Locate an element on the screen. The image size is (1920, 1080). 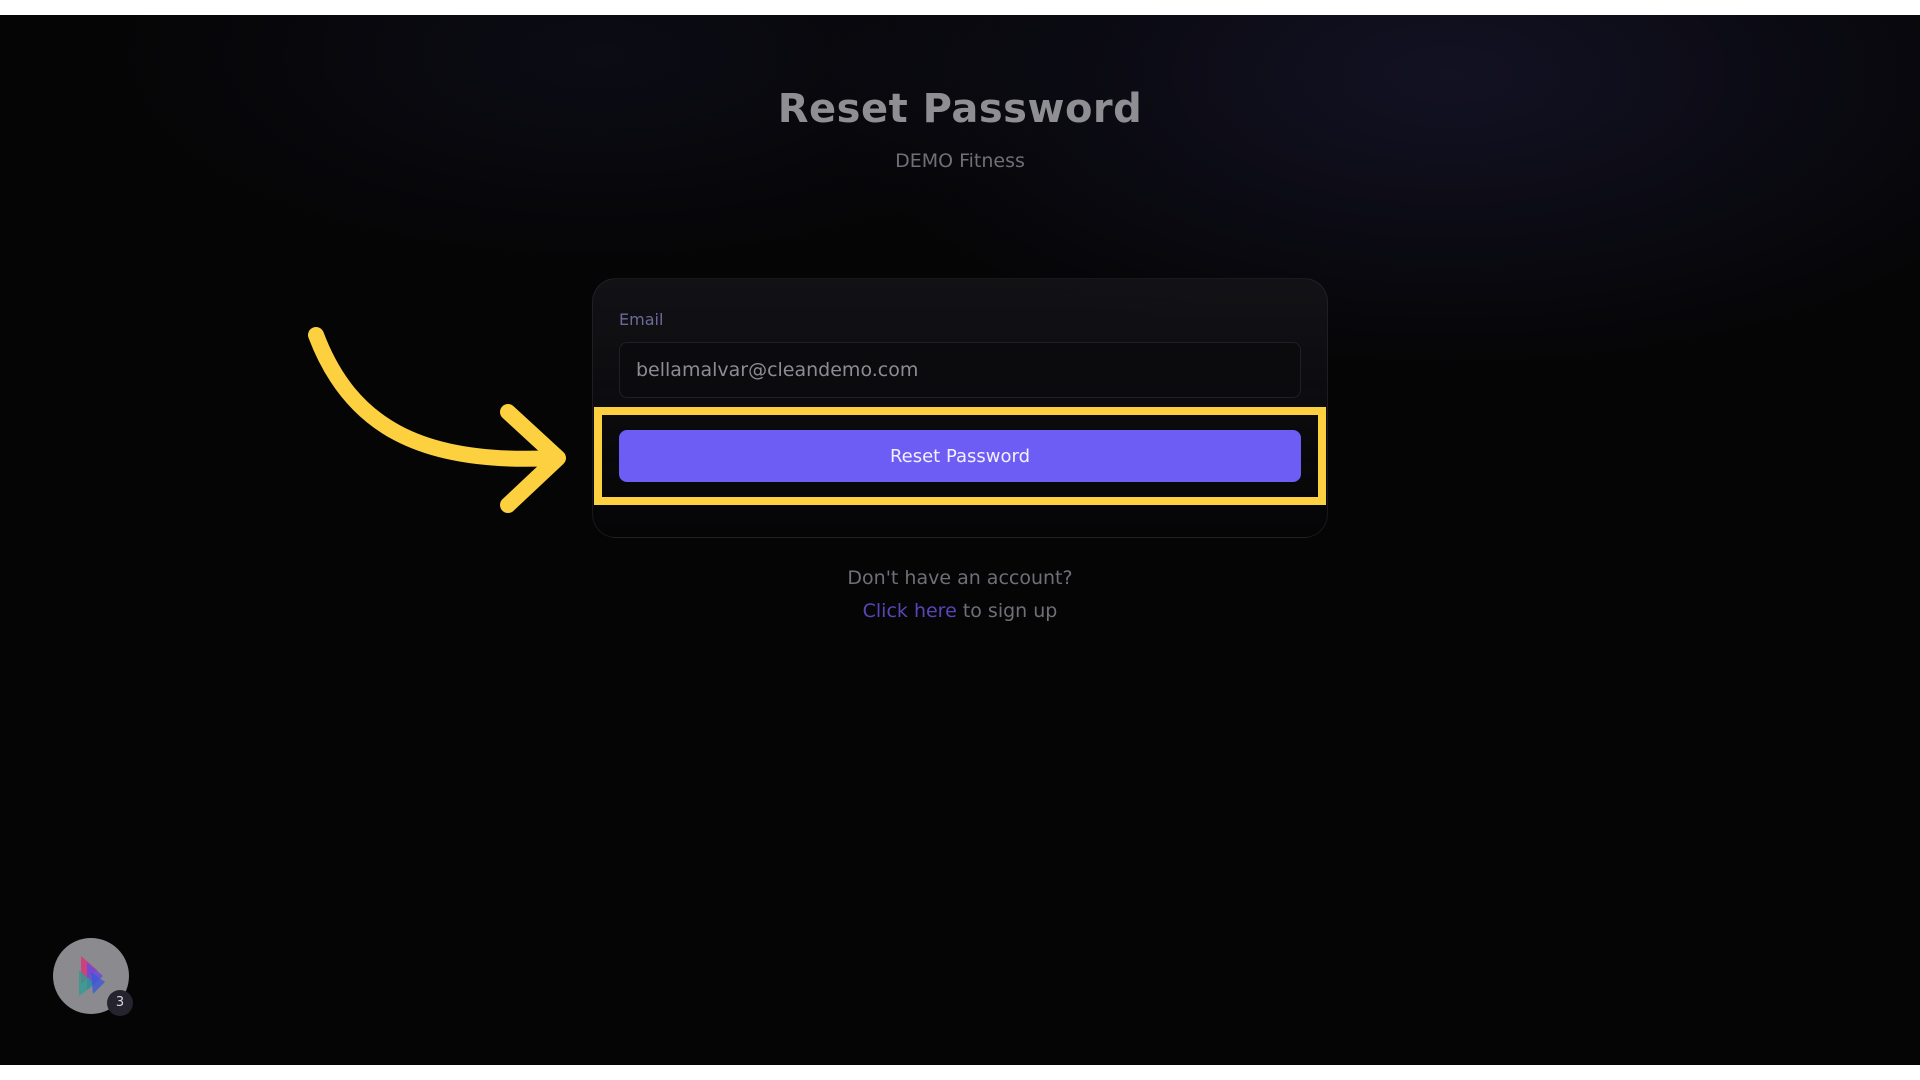
signup-line: Click here to sign up is located at coordinates (960, 611).